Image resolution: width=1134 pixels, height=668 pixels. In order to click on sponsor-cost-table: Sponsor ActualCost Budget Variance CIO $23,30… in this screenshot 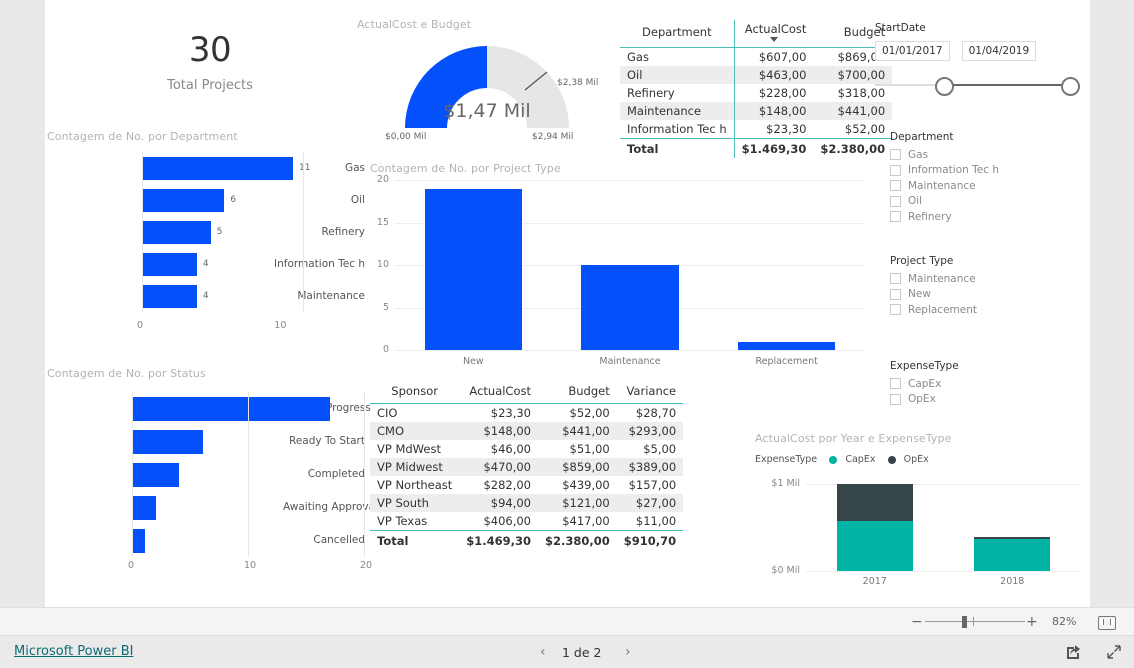, I will do `click(527, 466)`.